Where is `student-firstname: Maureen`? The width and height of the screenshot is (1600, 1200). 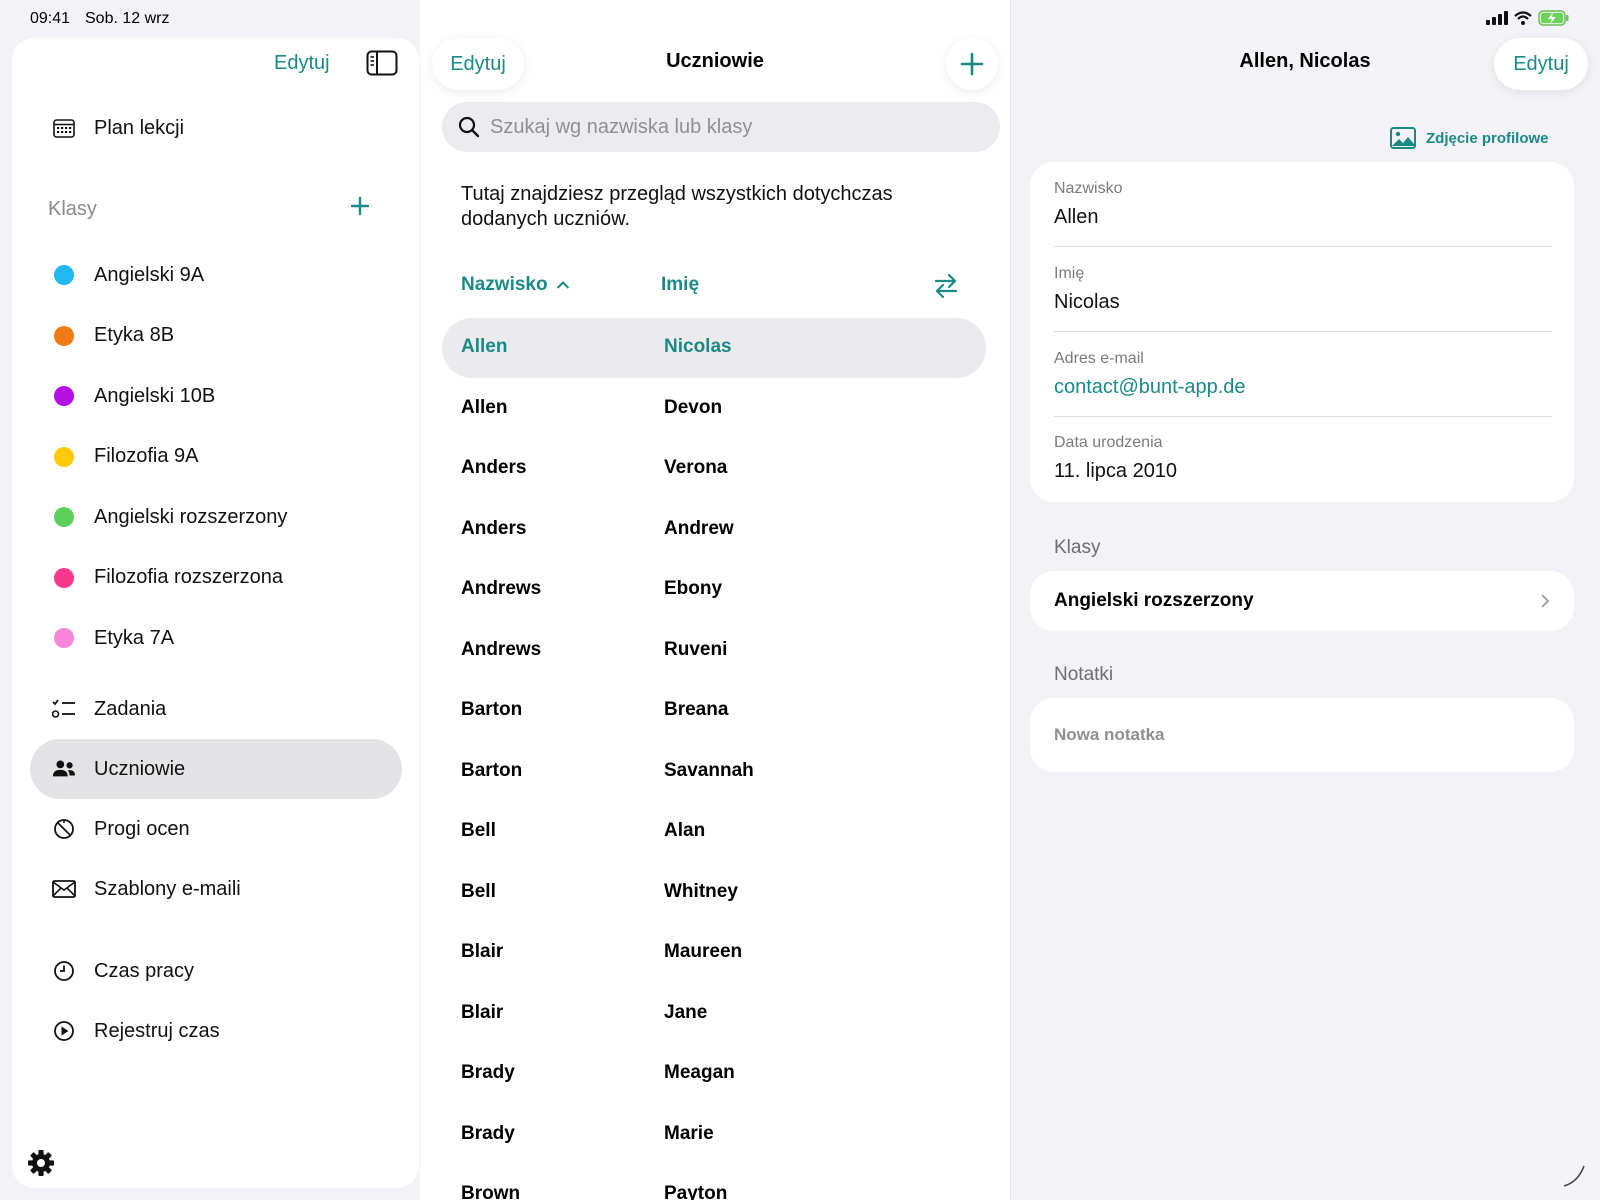 student-firstname: Maureen is located at coordinates (703, 951).